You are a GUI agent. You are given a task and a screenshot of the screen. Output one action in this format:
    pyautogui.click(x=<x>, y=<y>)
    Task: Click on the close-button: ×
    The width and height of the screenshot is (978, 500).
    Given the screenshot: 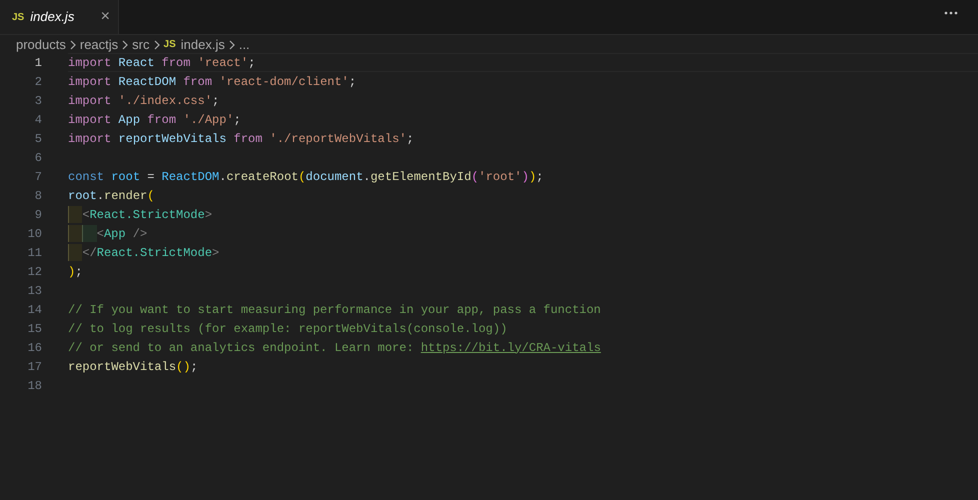 What is the action you would take?
    pyautogui.click(x=105, y=17)
    